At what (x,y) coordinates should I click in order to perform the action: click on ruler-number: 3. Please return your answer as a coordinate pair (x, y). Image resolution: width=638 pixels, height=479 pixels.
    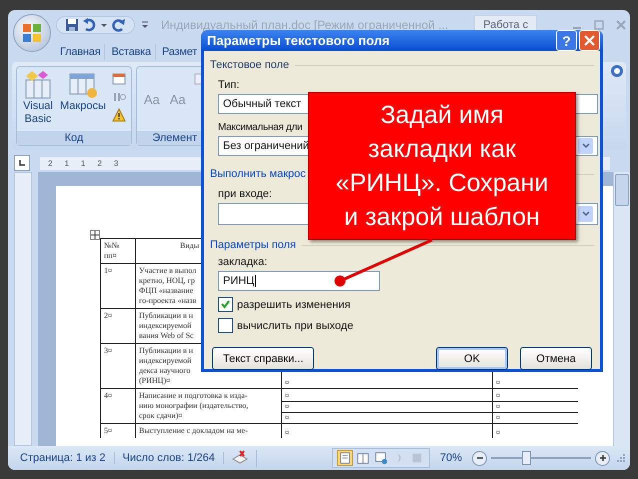
    Looking at the image, I should click on (116, 163).